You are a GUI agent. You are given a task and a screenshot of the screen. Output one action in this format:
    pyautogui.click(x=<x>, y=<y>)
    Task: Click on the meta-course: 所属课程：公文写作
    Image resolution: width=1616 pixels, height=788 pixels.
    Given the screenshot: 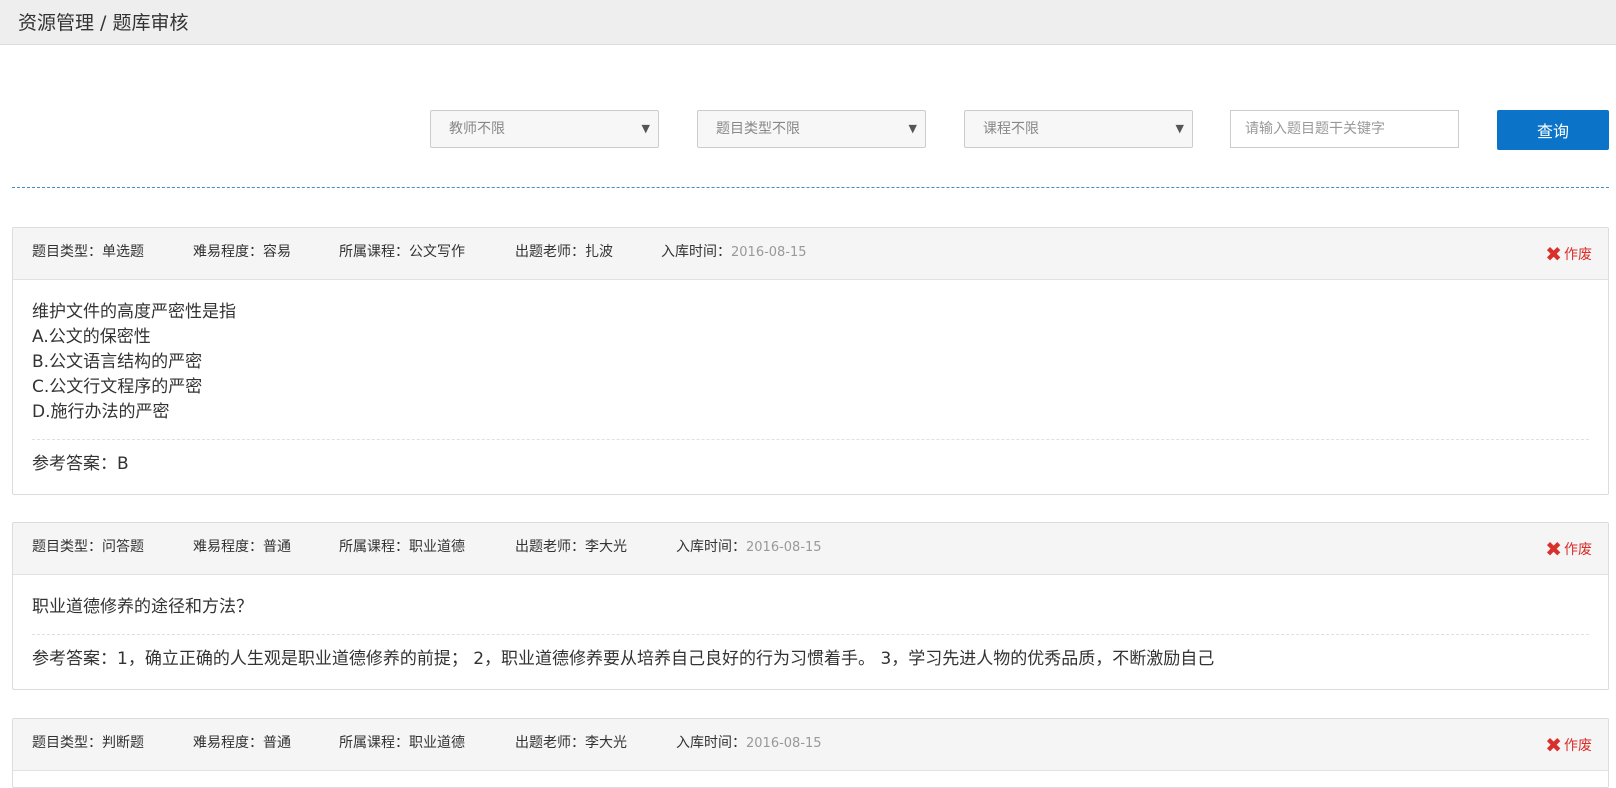 What is the action you would take?
    pyautogui.click(x=402, y=252)
    